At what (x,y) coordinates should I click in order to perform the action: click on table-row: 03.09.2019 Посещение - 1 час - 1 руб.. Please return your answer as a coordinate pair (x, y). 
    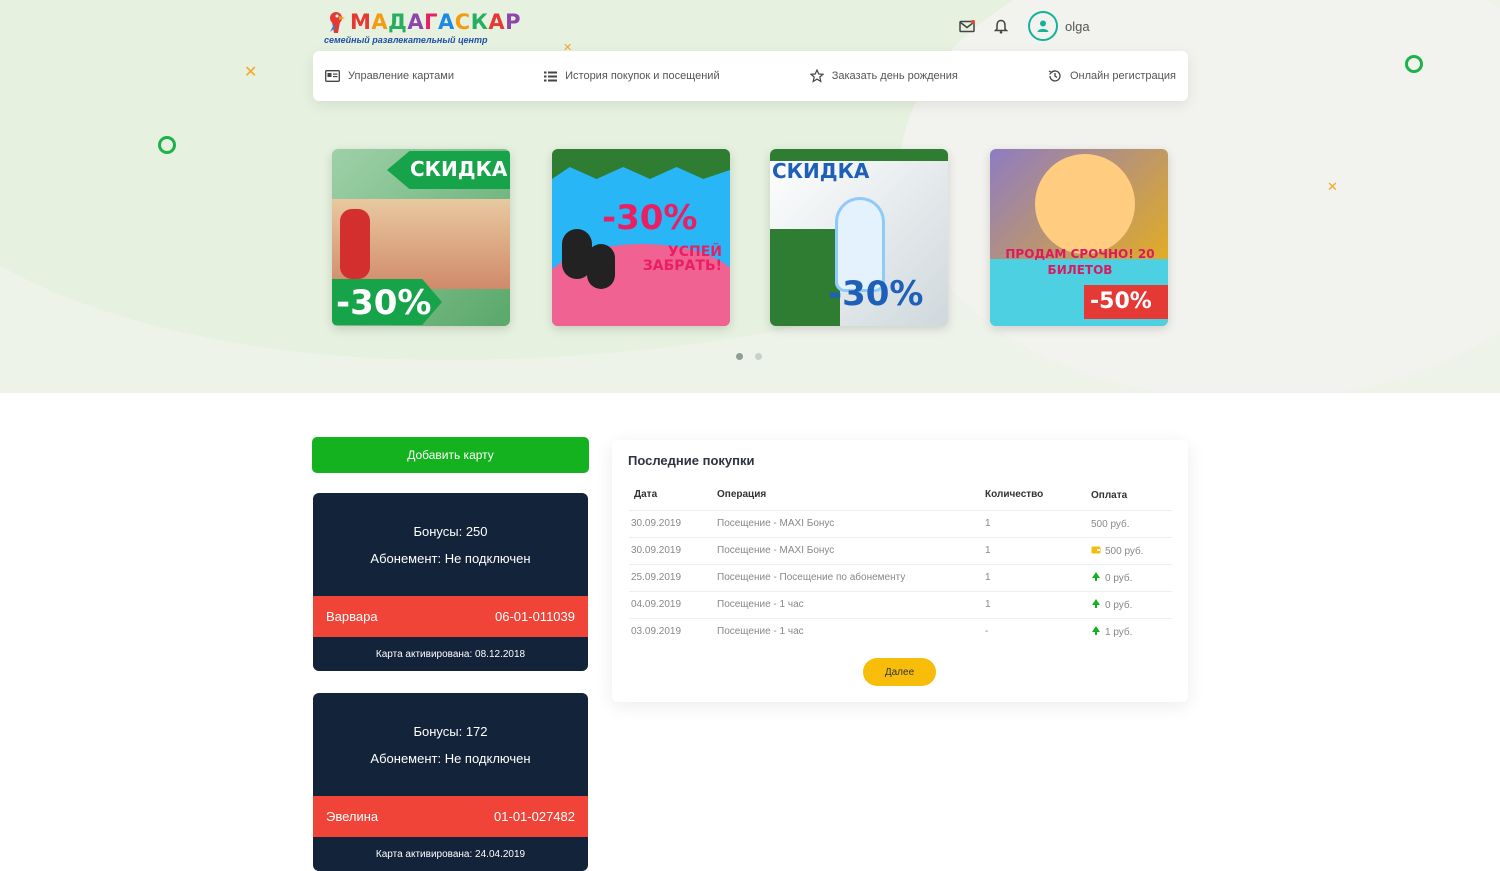
    Looking at the image, I should click on (900, 631).